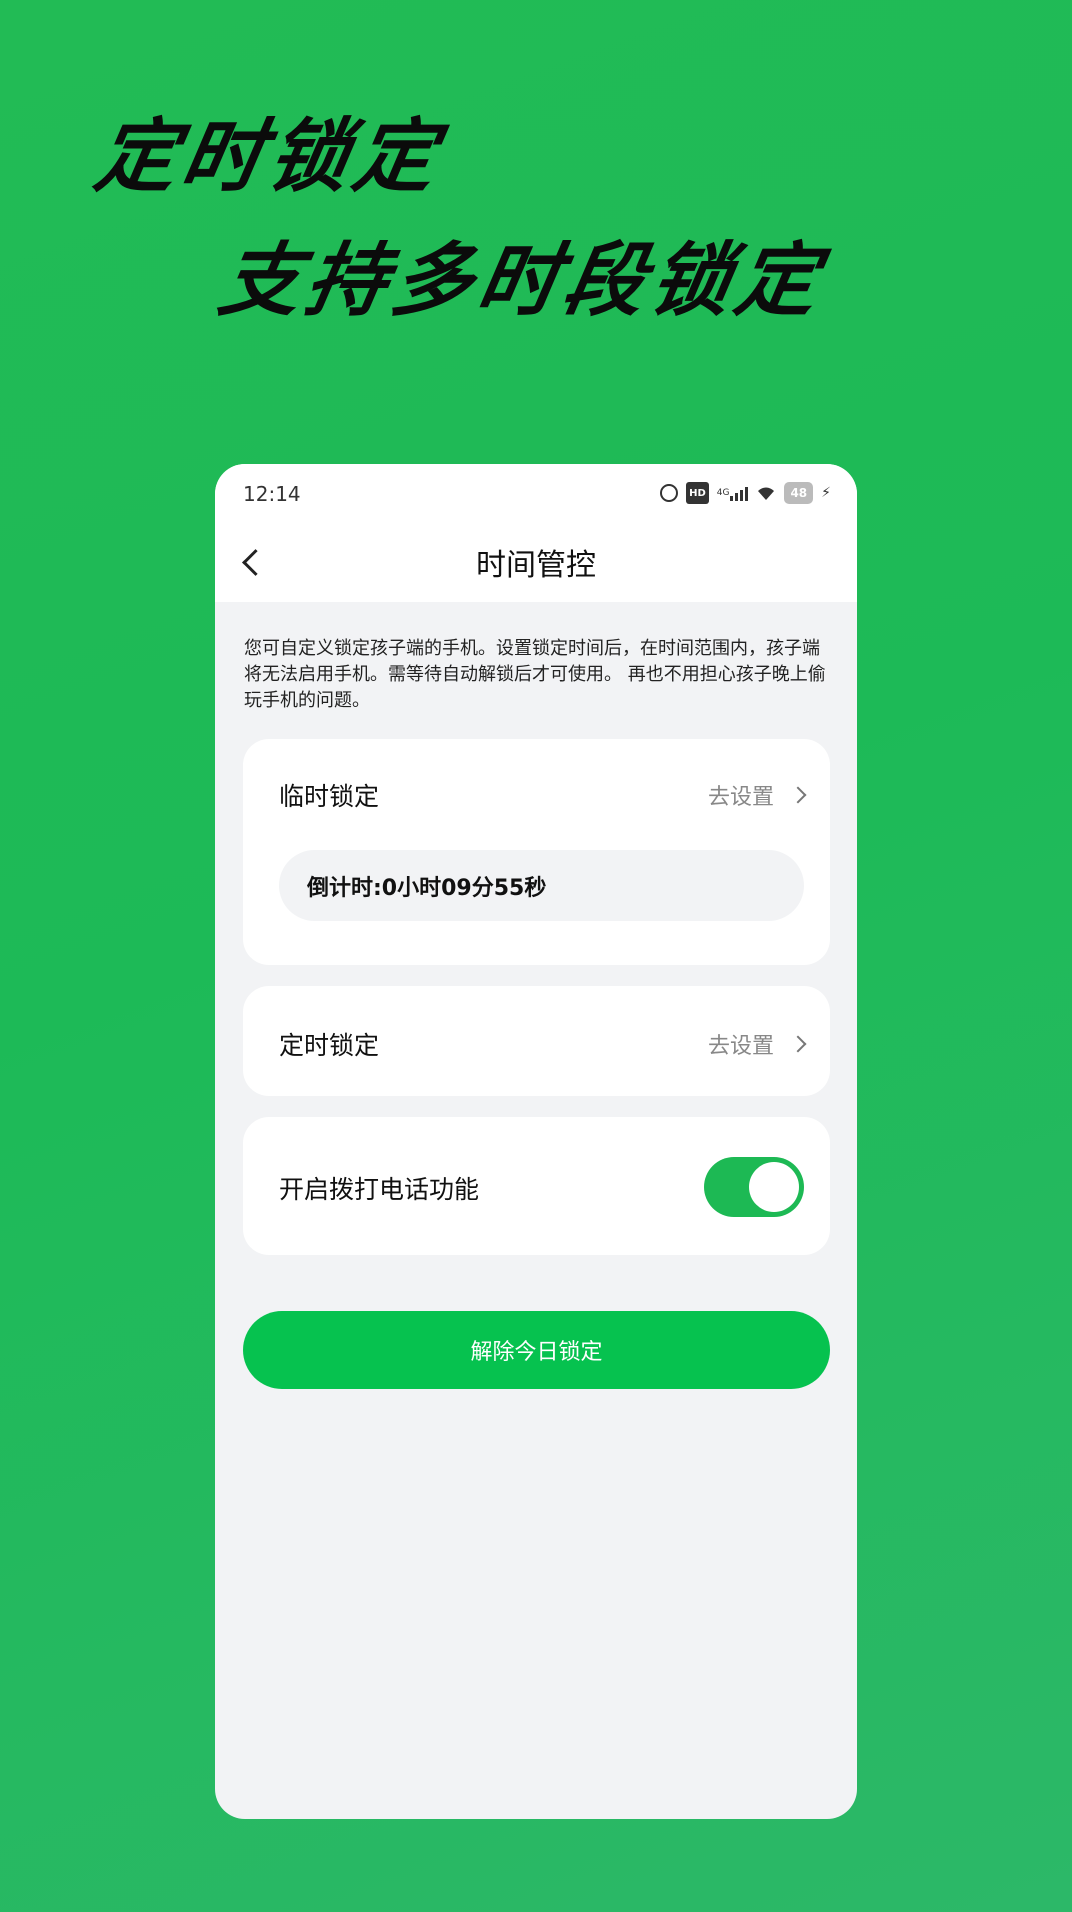 The width and height of the screenshot is (1072, 1912). I want to click on signal-icon: 4G, so click(733, 493).